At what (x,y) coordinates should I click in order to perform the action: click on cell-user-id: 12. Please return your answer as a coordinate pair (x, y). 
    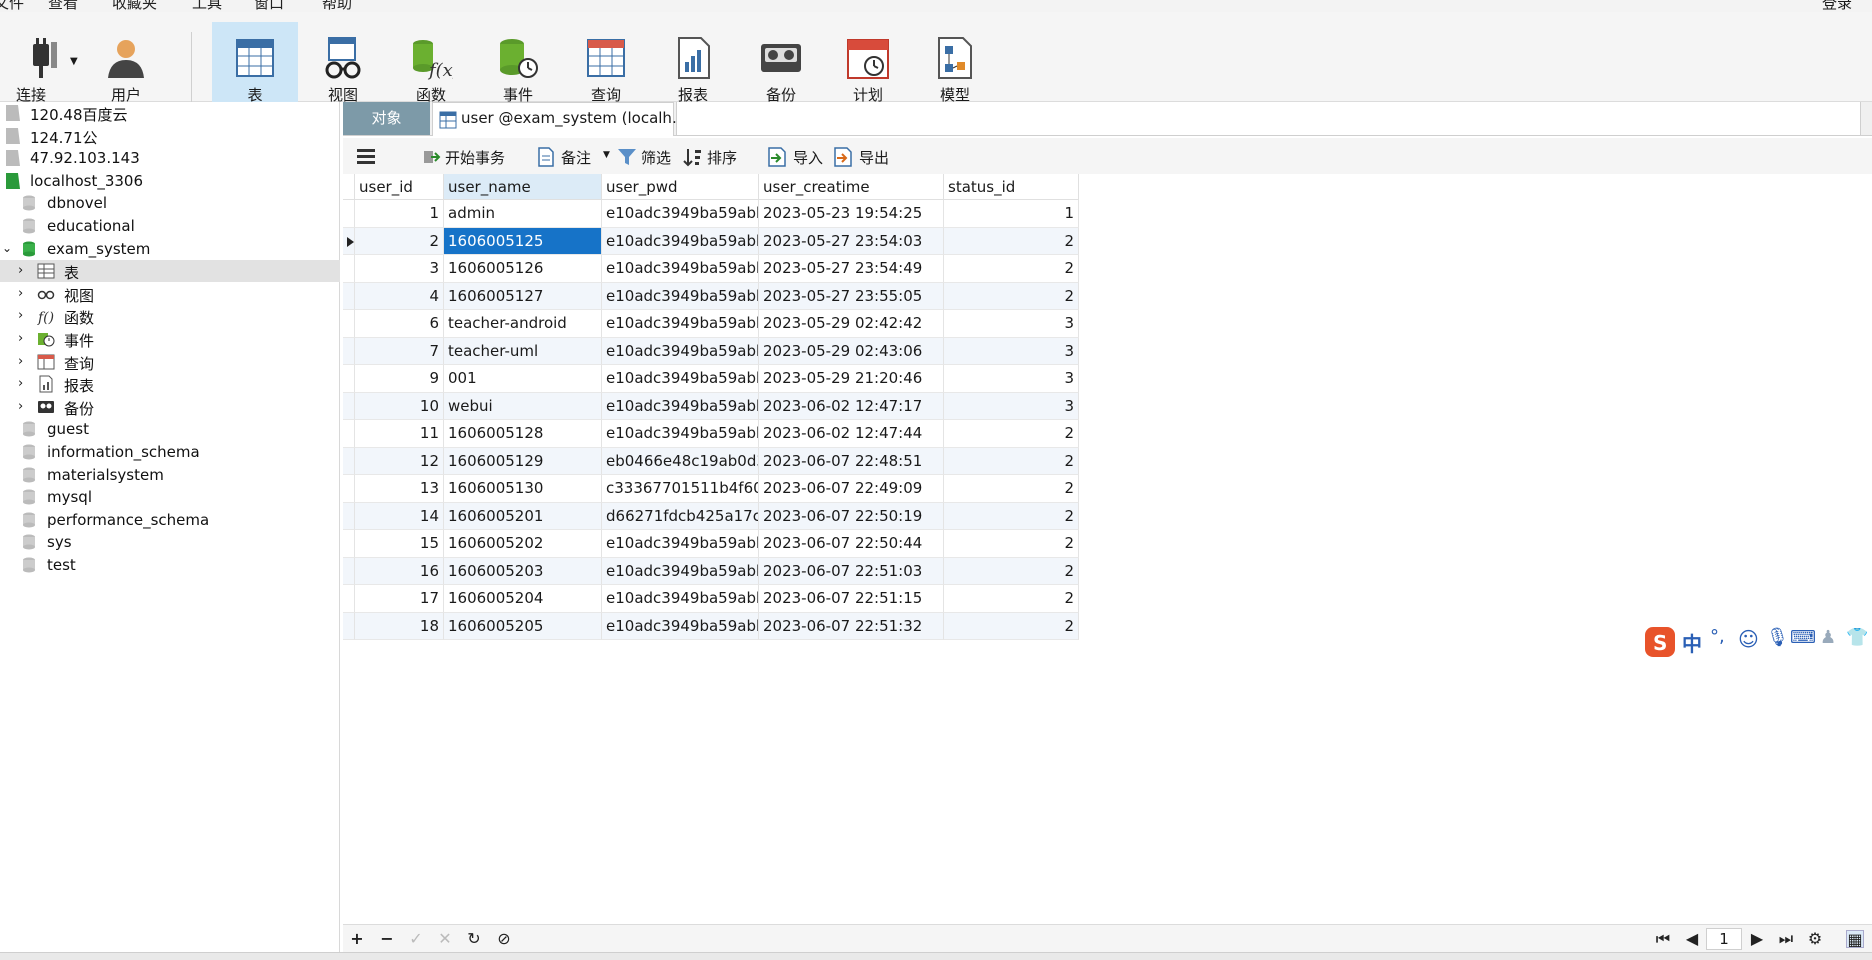
    Looking at the image, I should click on (399, 461).